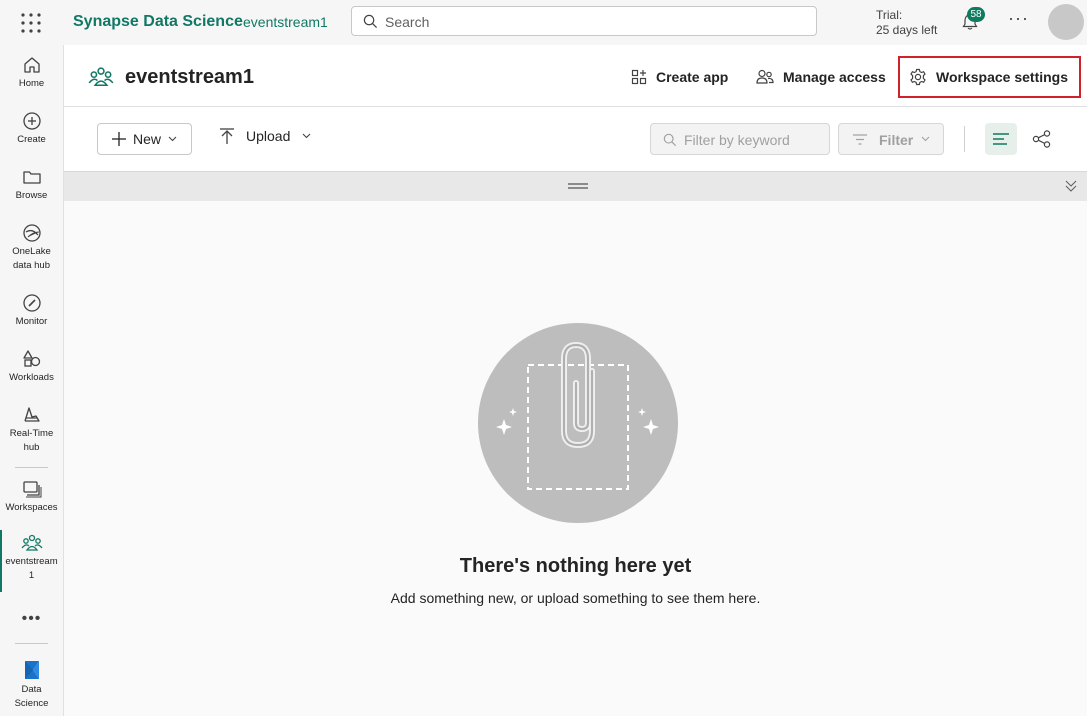 Image resolution: width=1087 pixels, height=716 pixels. I want to click on filter-keyword-input: Filter by keyword, so click(740, 139).